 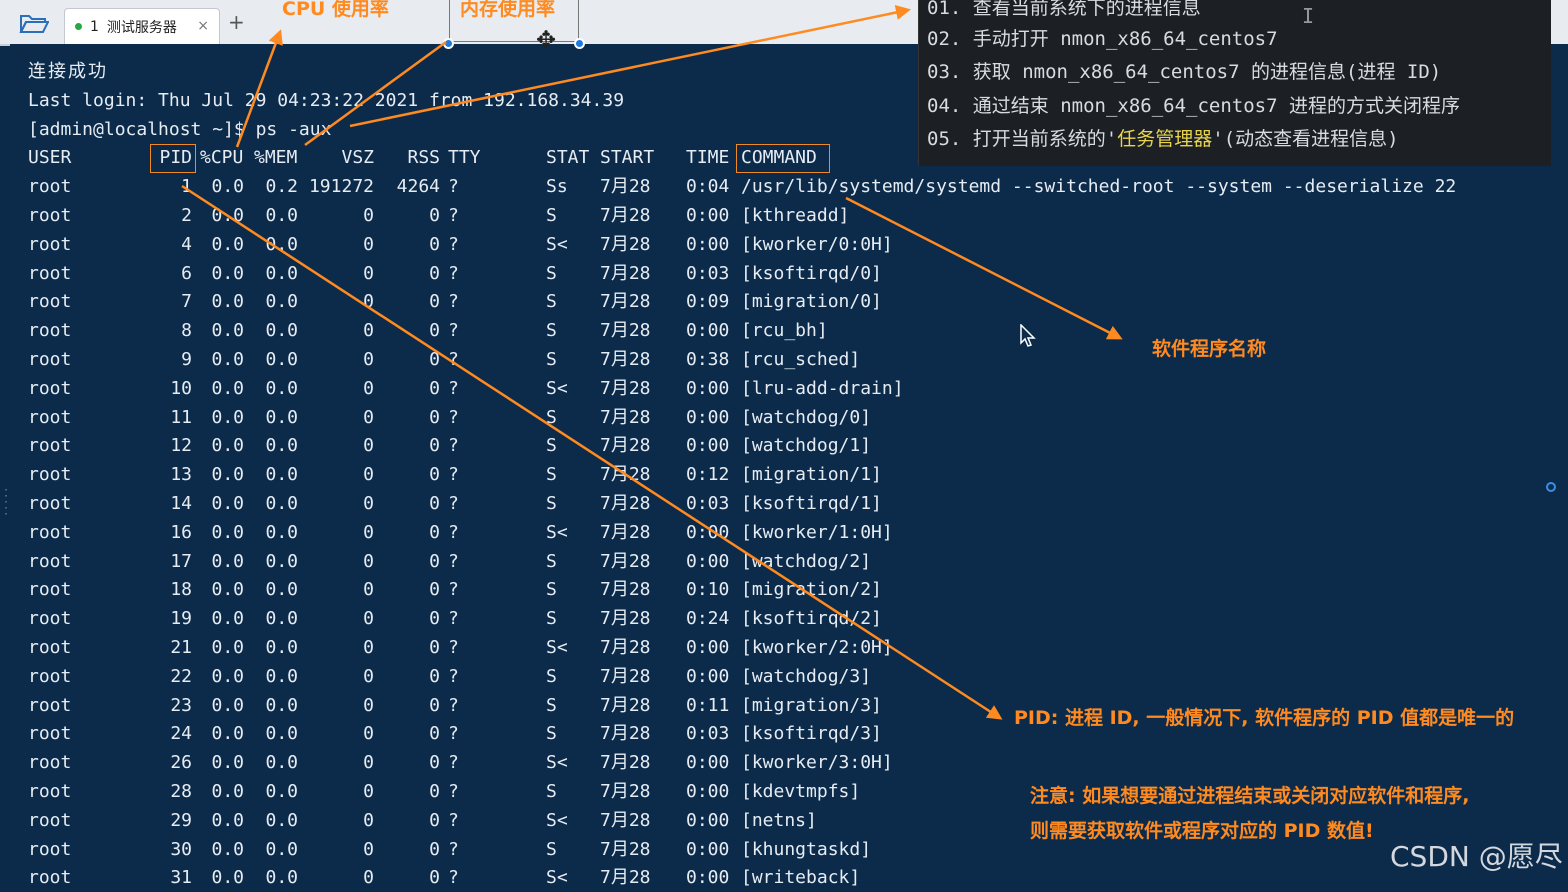 What do you see at coordinates (186, 359) in the screenshot?
I see `cell-pid: 9` at bounding box center [186, 359].